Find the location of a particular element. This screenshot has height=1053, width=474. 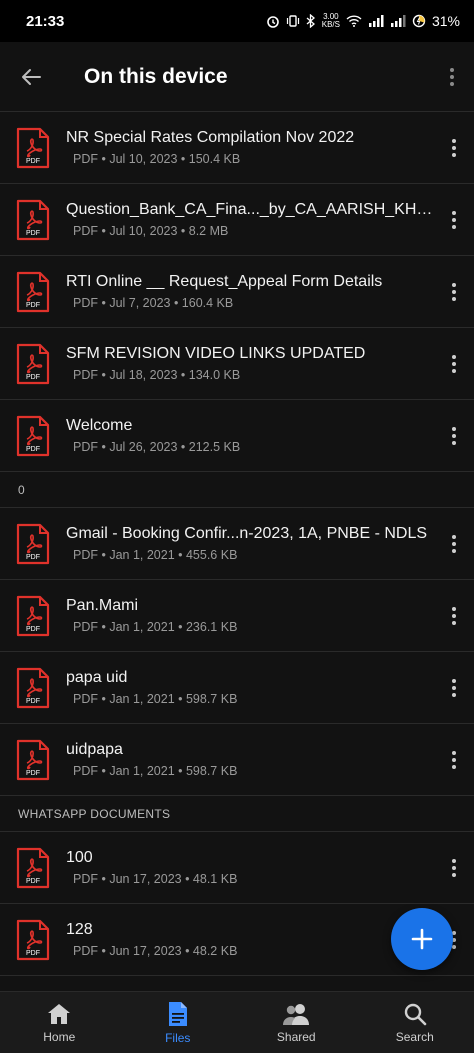

file-info: Pan.Mami PDF • Jan 1, 2021 • 236.1 KB is located at coordinates (250, 615).